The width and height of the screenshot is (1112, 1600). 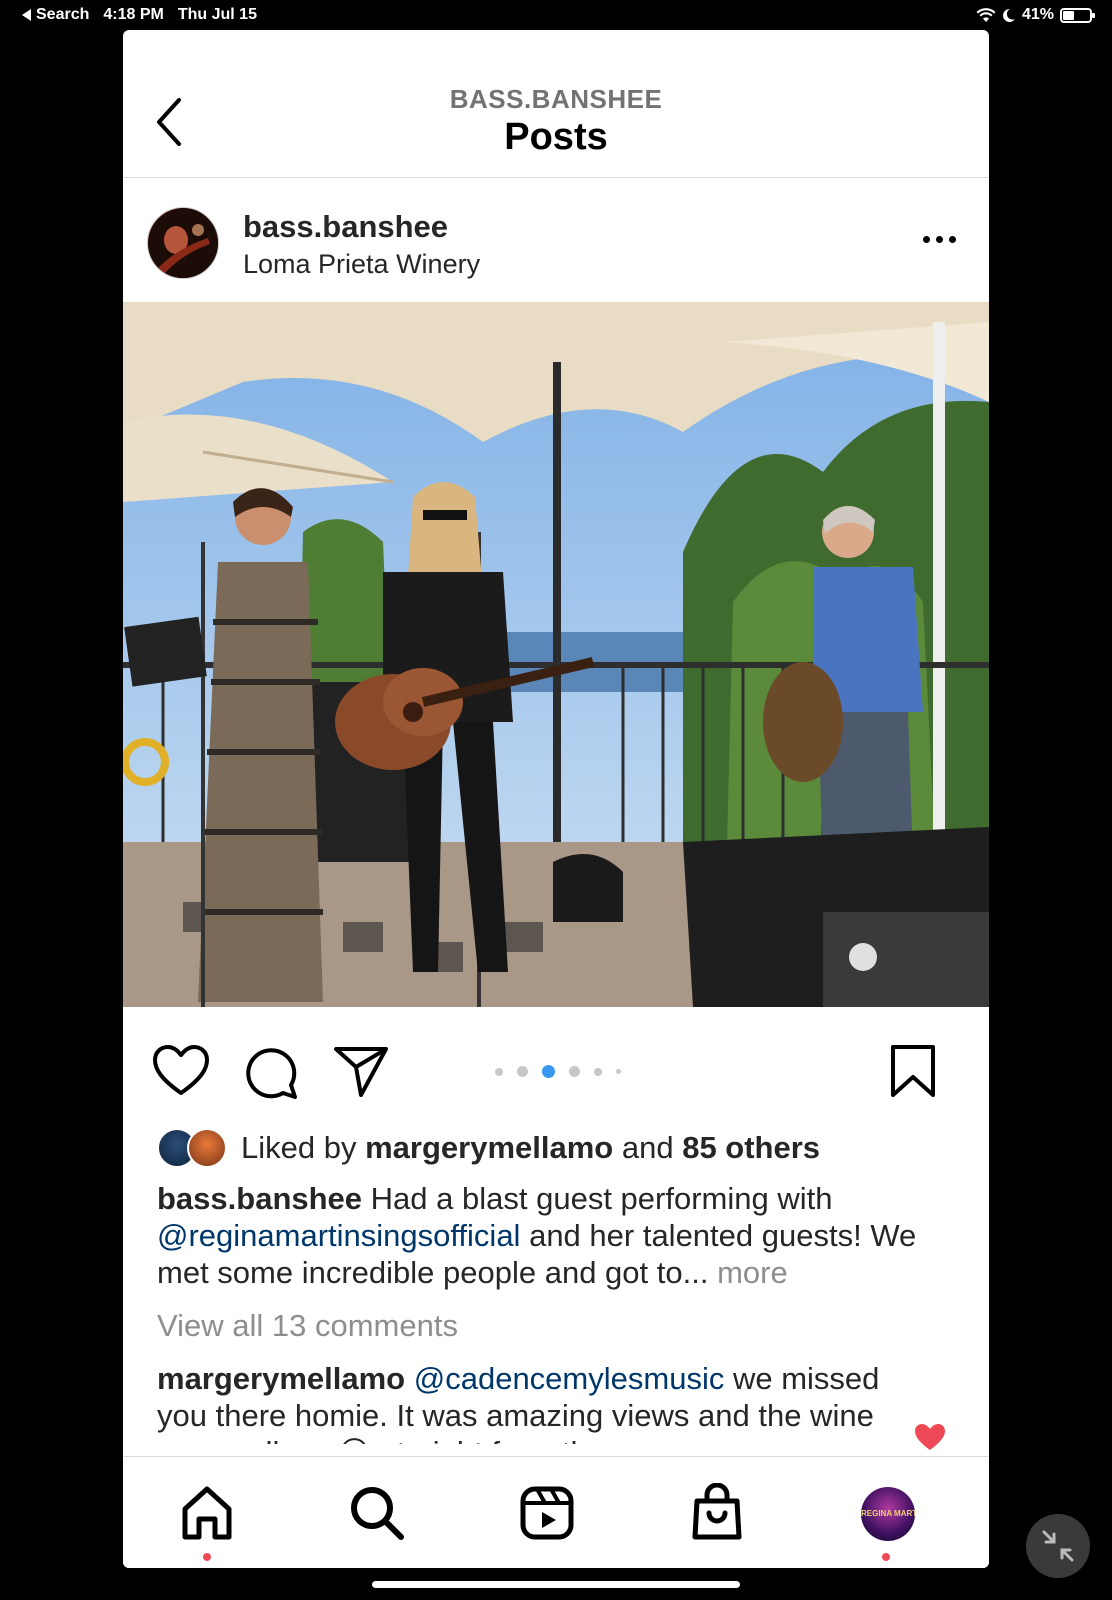 I want to click on profile-notification-dot, so click(x=886, y=1557).